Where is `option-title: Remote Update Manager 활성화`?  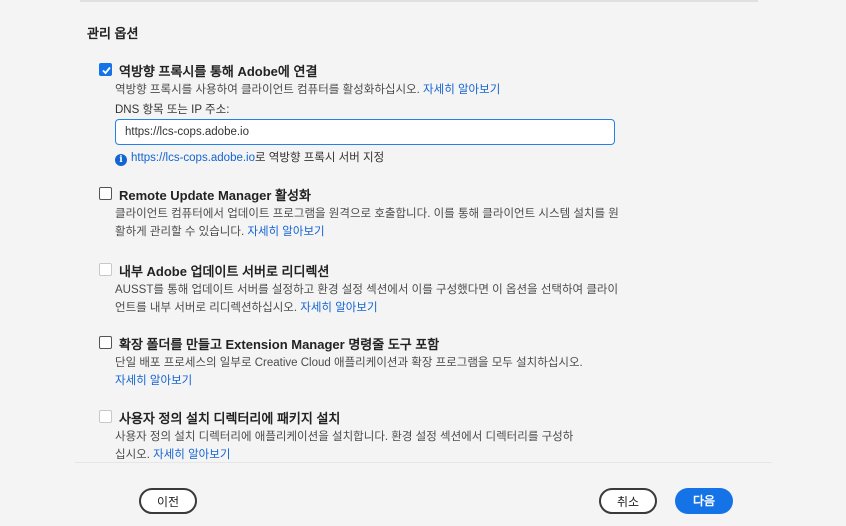
option-title: Remote Update Manager 활성화 is located at coordinates (215, 195).